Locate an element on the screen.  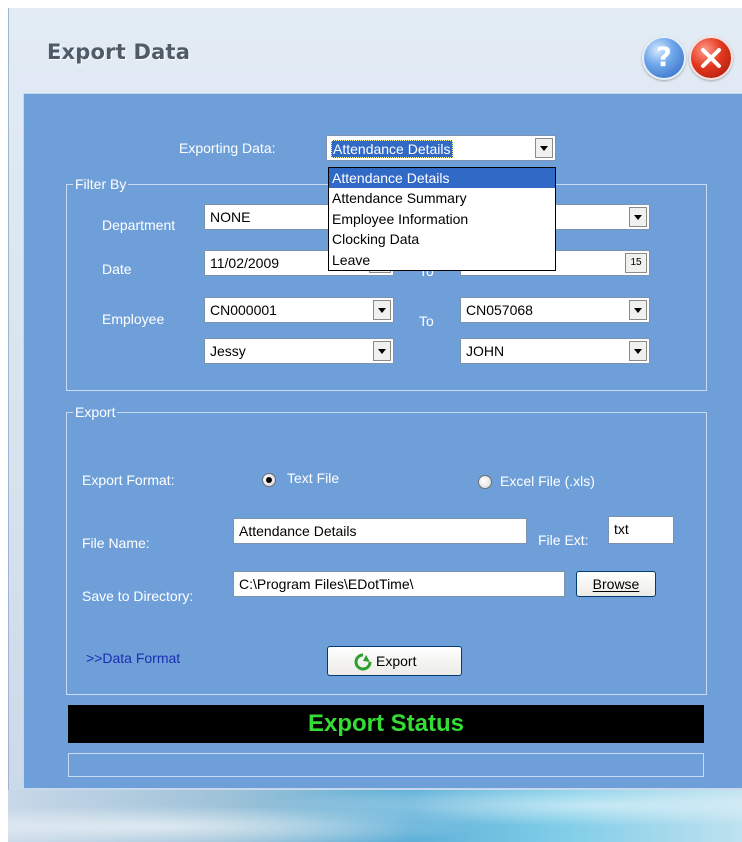
dropdown-option: Attendance Summary is located at coordinates (442, 198).